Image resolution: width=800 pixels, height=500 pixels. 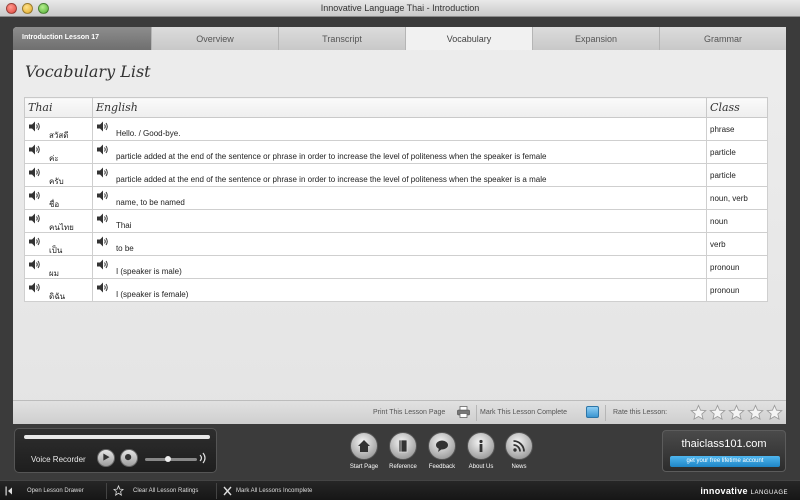 I want to click on open-lesson-drawer-button: Open Lesson Drawer, so click(x=55, y=491).